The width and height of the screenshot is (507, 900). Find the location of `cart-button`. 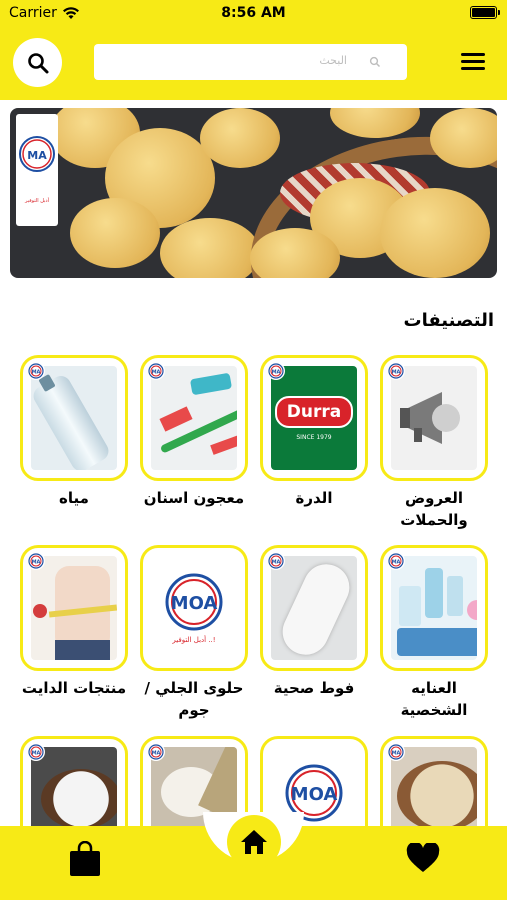

cart-button is located at coordinates (85, 860).